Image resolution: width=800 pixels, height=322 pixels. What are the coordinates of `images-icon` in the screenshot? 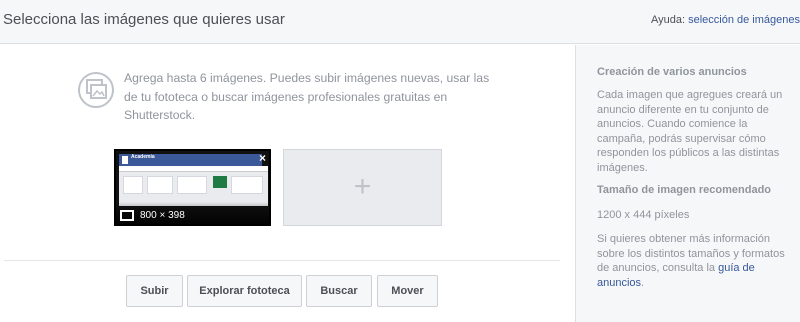 It's located at (96, 90).